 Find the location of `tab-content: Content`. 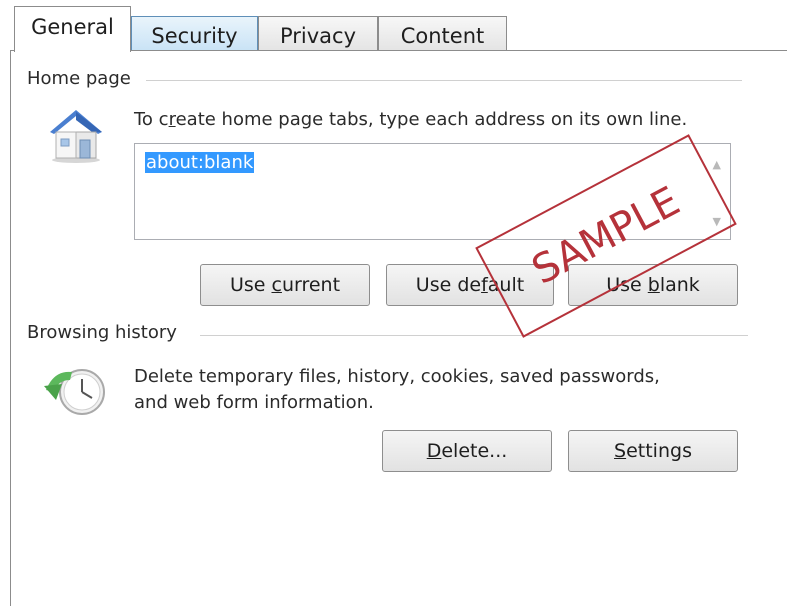

tab-content: Content is located at coordinates (442, 33).